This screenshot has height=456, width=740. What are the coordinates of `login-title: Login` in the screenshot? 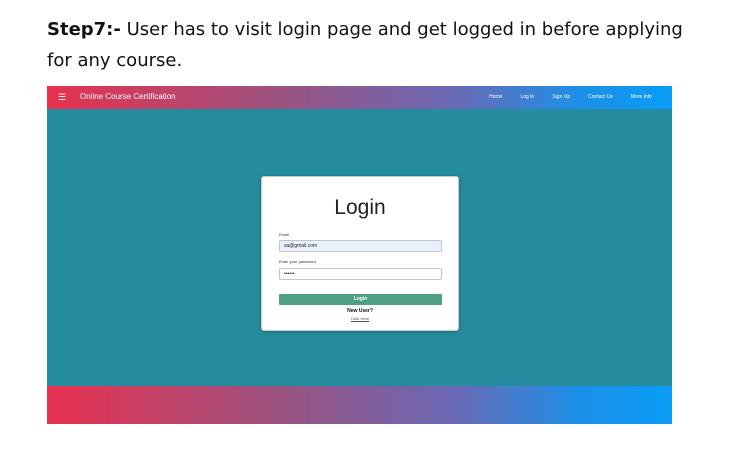 It's located at (360, 207).